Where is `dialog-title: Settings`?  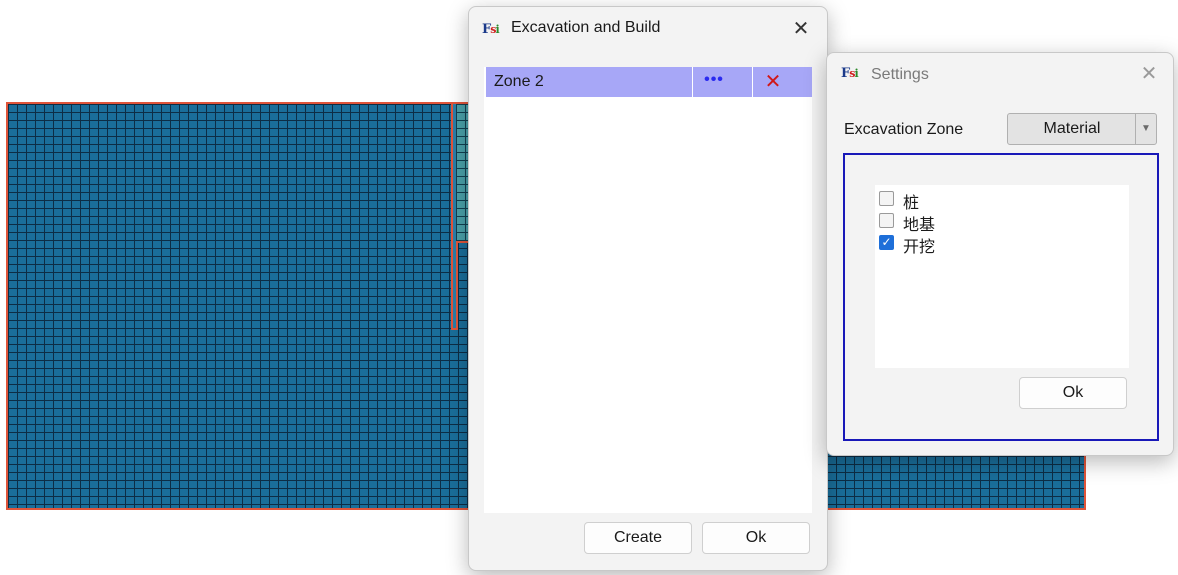
dialog-title: Settings is located at coordinates (900, 74).